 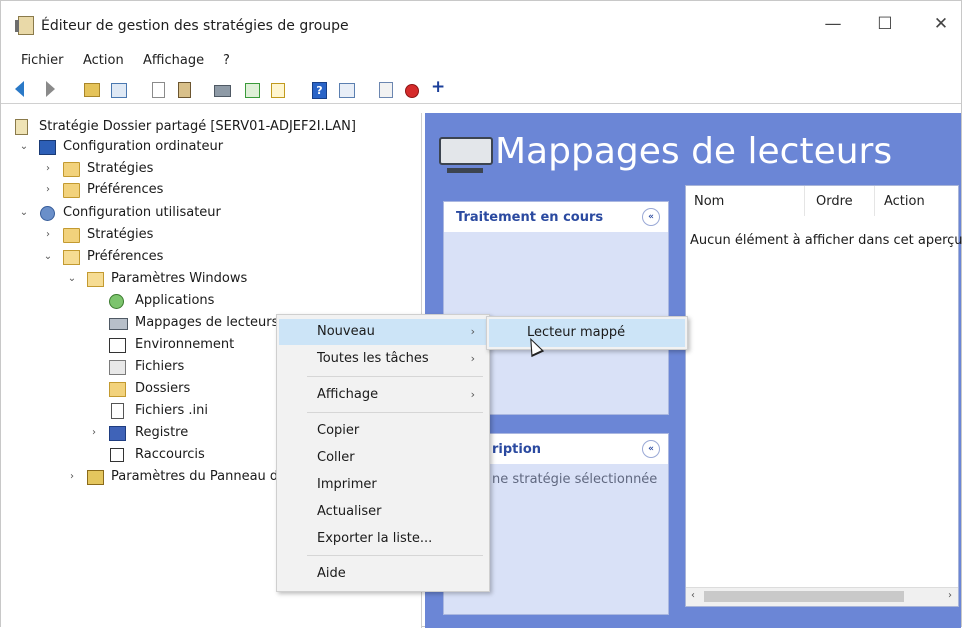 What do you see at coordinates (117, 433) in the screenshot?
I see `registry-icon` at bounding box center [117, 433].